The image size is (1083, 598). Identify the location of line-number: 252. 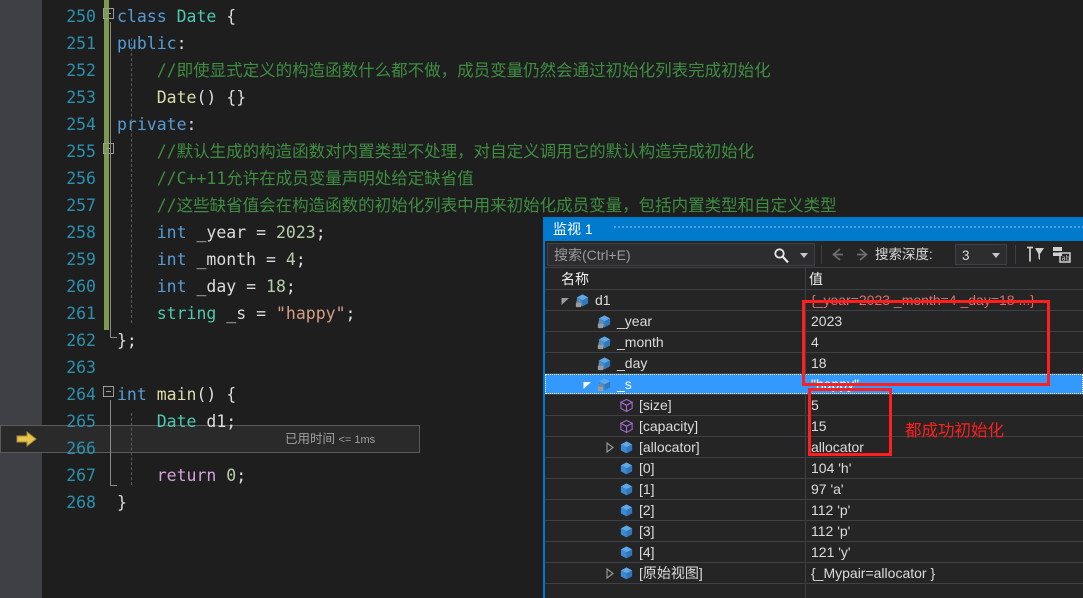
(81, 70).